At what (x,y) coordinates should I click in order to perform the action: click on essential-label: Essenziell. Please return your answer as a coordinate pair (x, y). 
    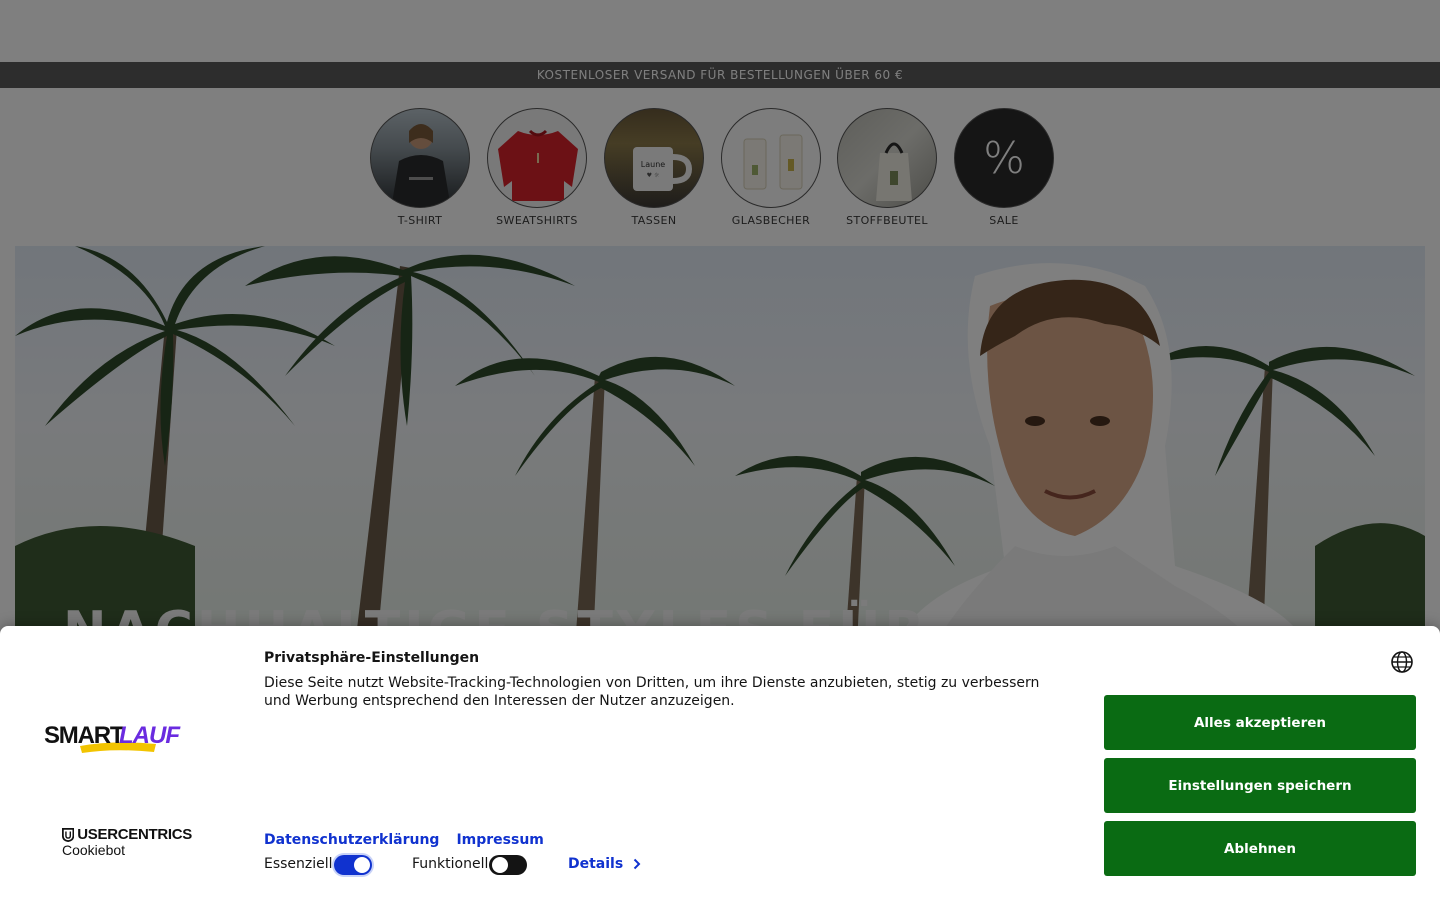
    Looking at the image, I should click on (298, 864).